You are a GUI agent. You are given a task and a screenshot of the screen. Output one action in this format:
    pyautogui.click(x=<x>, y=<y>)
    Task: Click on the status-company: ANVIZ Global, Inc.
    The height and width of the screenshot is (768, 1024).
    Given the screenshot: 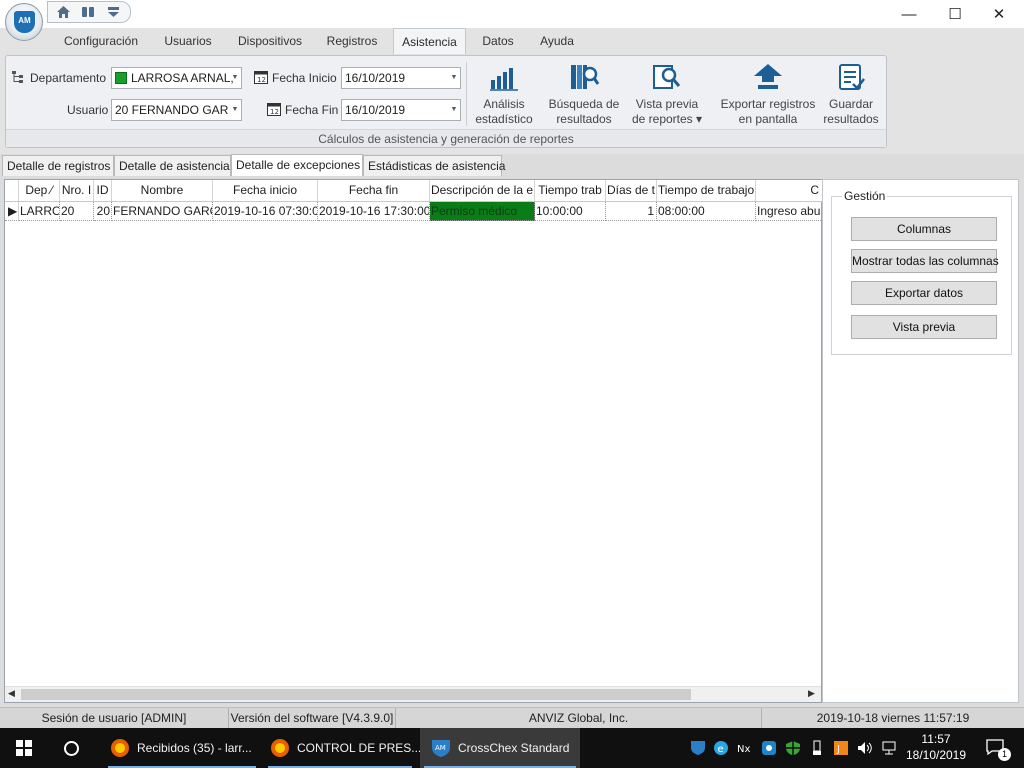 What is the action you would take?
    pyautogui.click(x=579, y=718)
    